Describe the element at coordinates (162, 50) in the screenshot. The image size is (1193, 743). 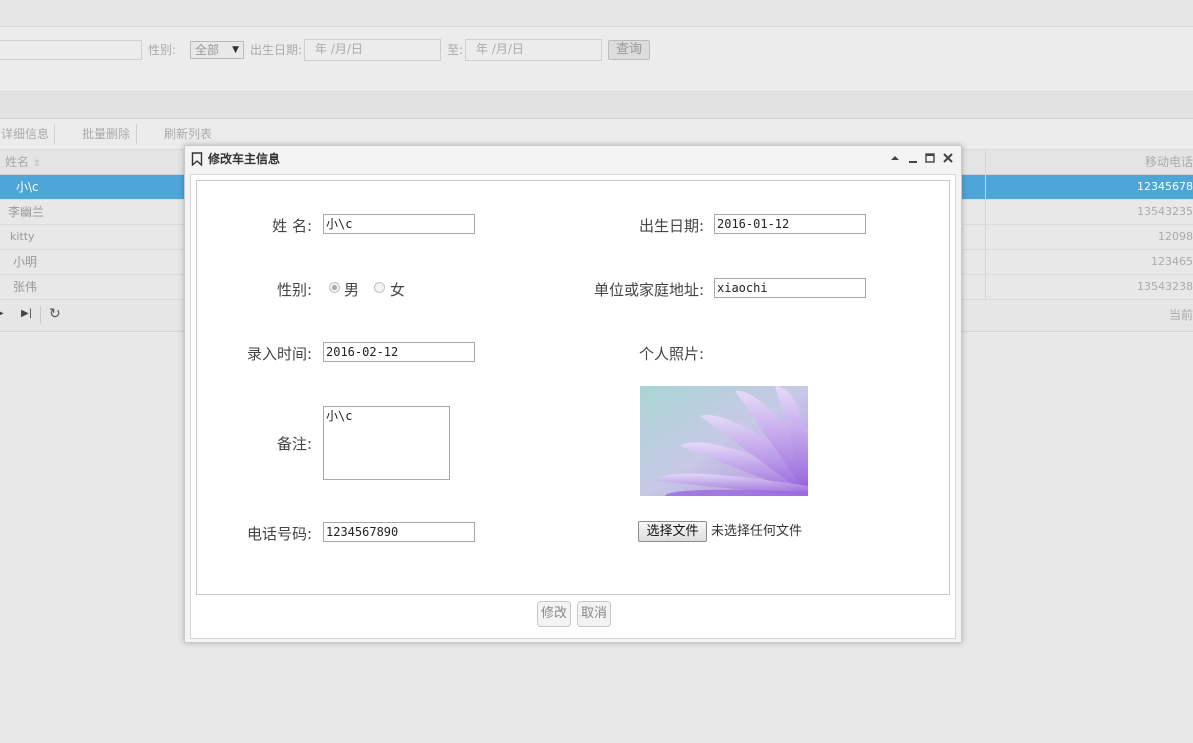
I see `gender-filter-label: 性别:` at that location.